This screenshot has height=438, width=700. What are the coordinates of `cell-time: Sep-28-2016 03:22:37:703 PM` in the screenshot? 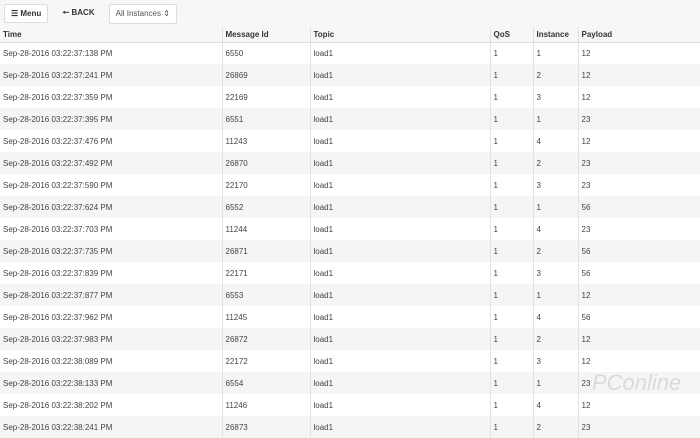 It's located at (58, 229).